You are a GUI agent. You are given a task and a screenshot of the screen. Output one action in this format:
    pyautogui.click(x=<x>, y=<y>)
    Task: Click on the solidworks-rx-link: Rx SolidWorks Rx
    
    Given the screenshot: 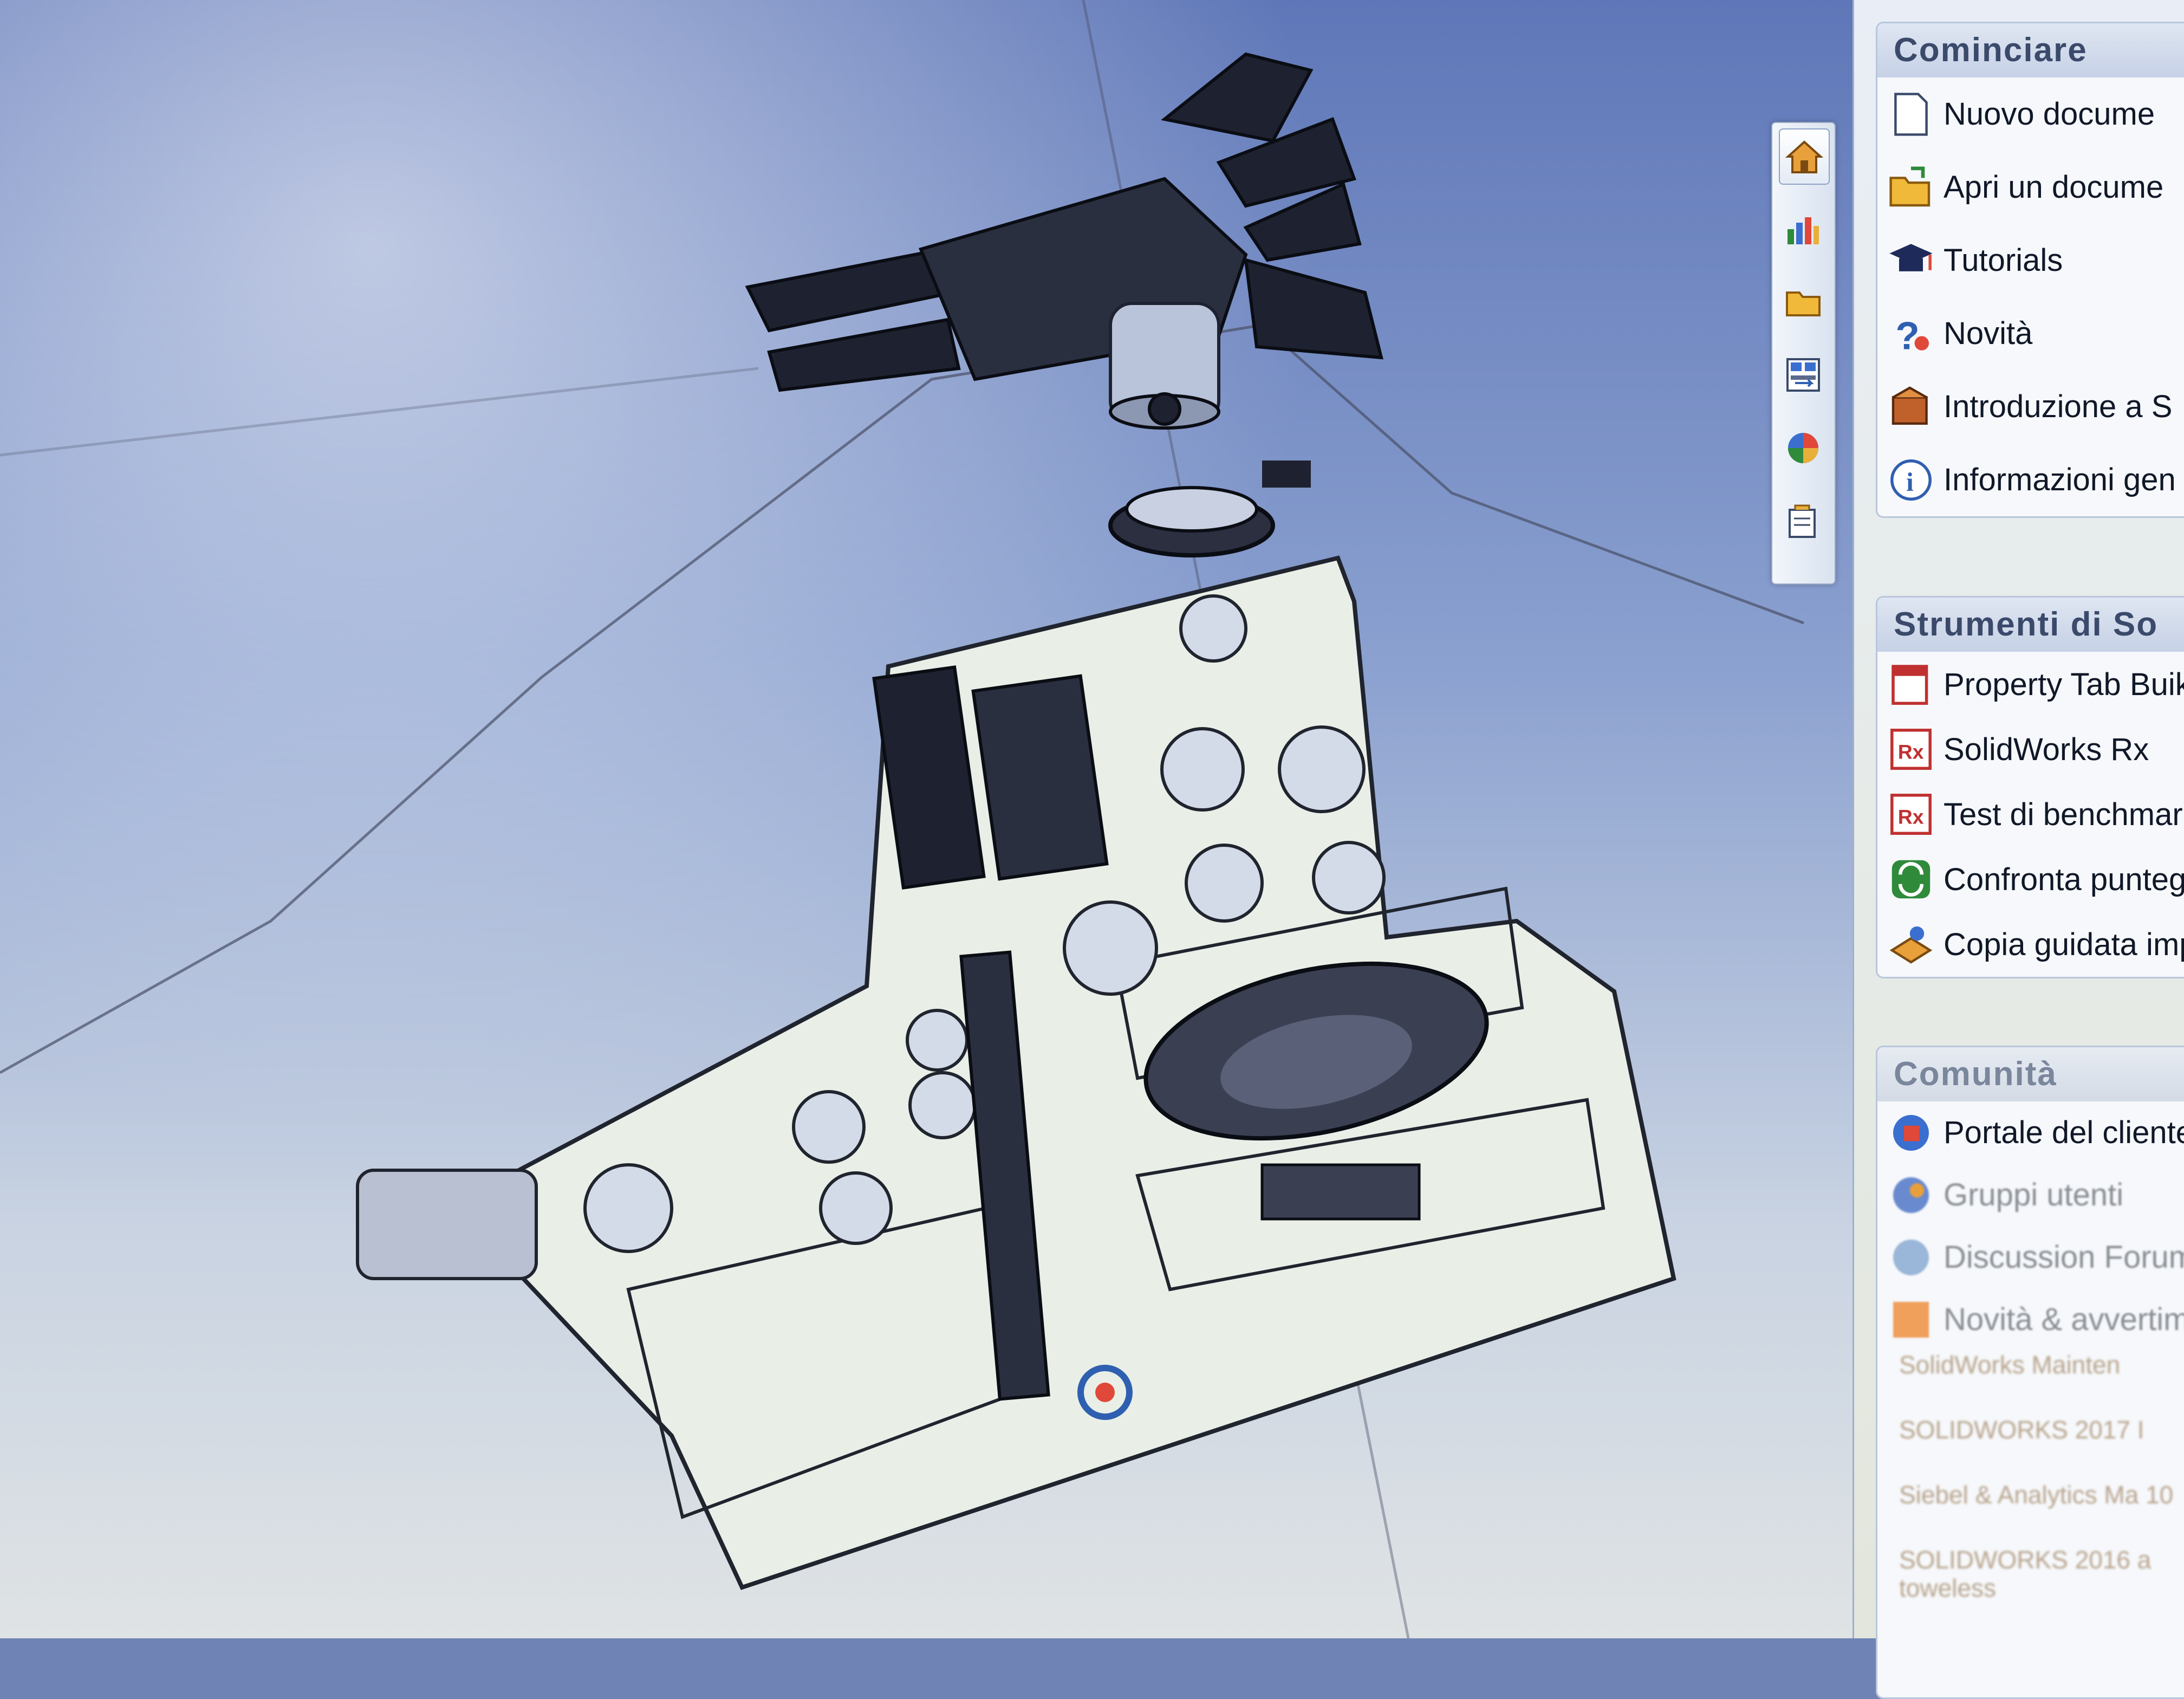 What is the action you would take?
    pyautogui.click(x=2030, y=749)
    